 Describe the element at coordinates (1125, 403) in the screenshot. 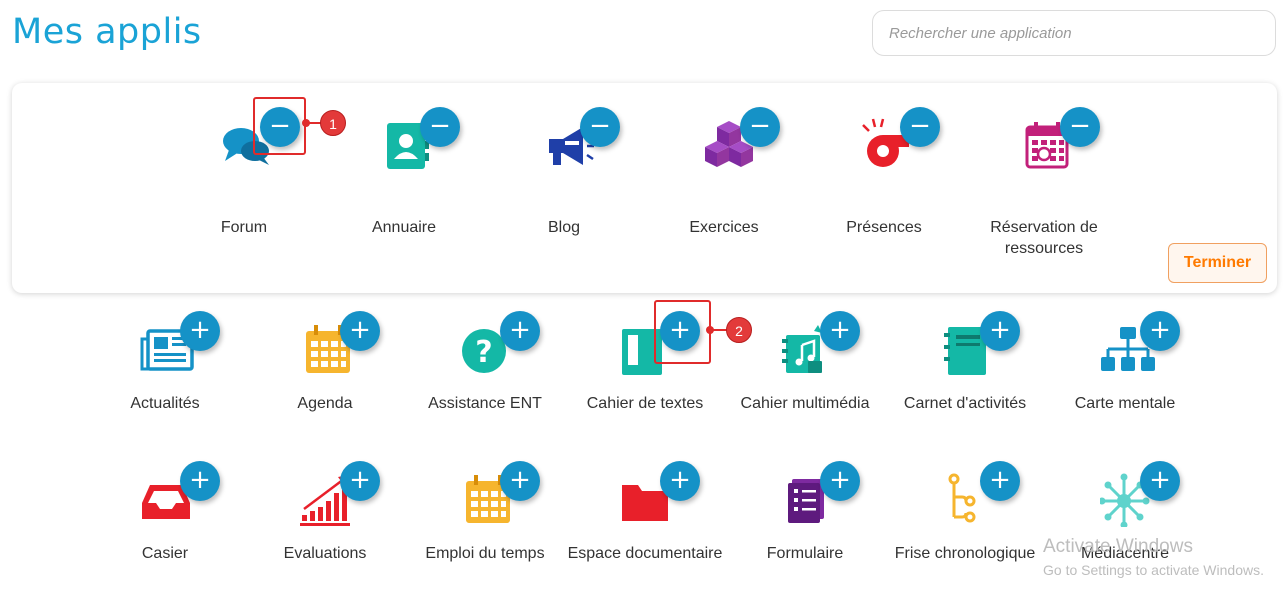

I see `app-label: Carte mentale` at that location.